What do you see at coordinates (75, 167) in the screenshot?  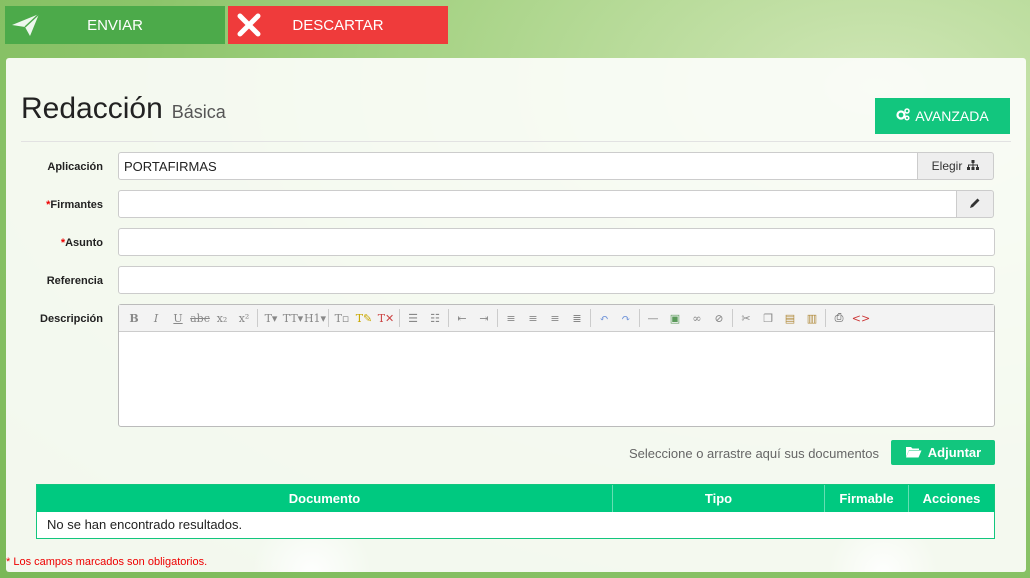 I see `application-label: Aplicación` at bounding box center [75, 167].